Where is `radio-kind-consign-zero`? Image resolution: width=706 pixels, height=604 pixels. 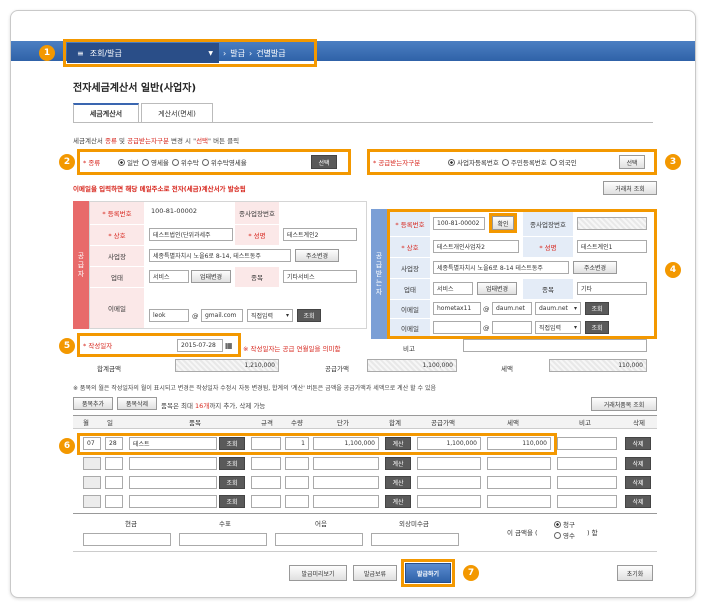
radio-kind-consign-zero is located at coordinates (205, 162).